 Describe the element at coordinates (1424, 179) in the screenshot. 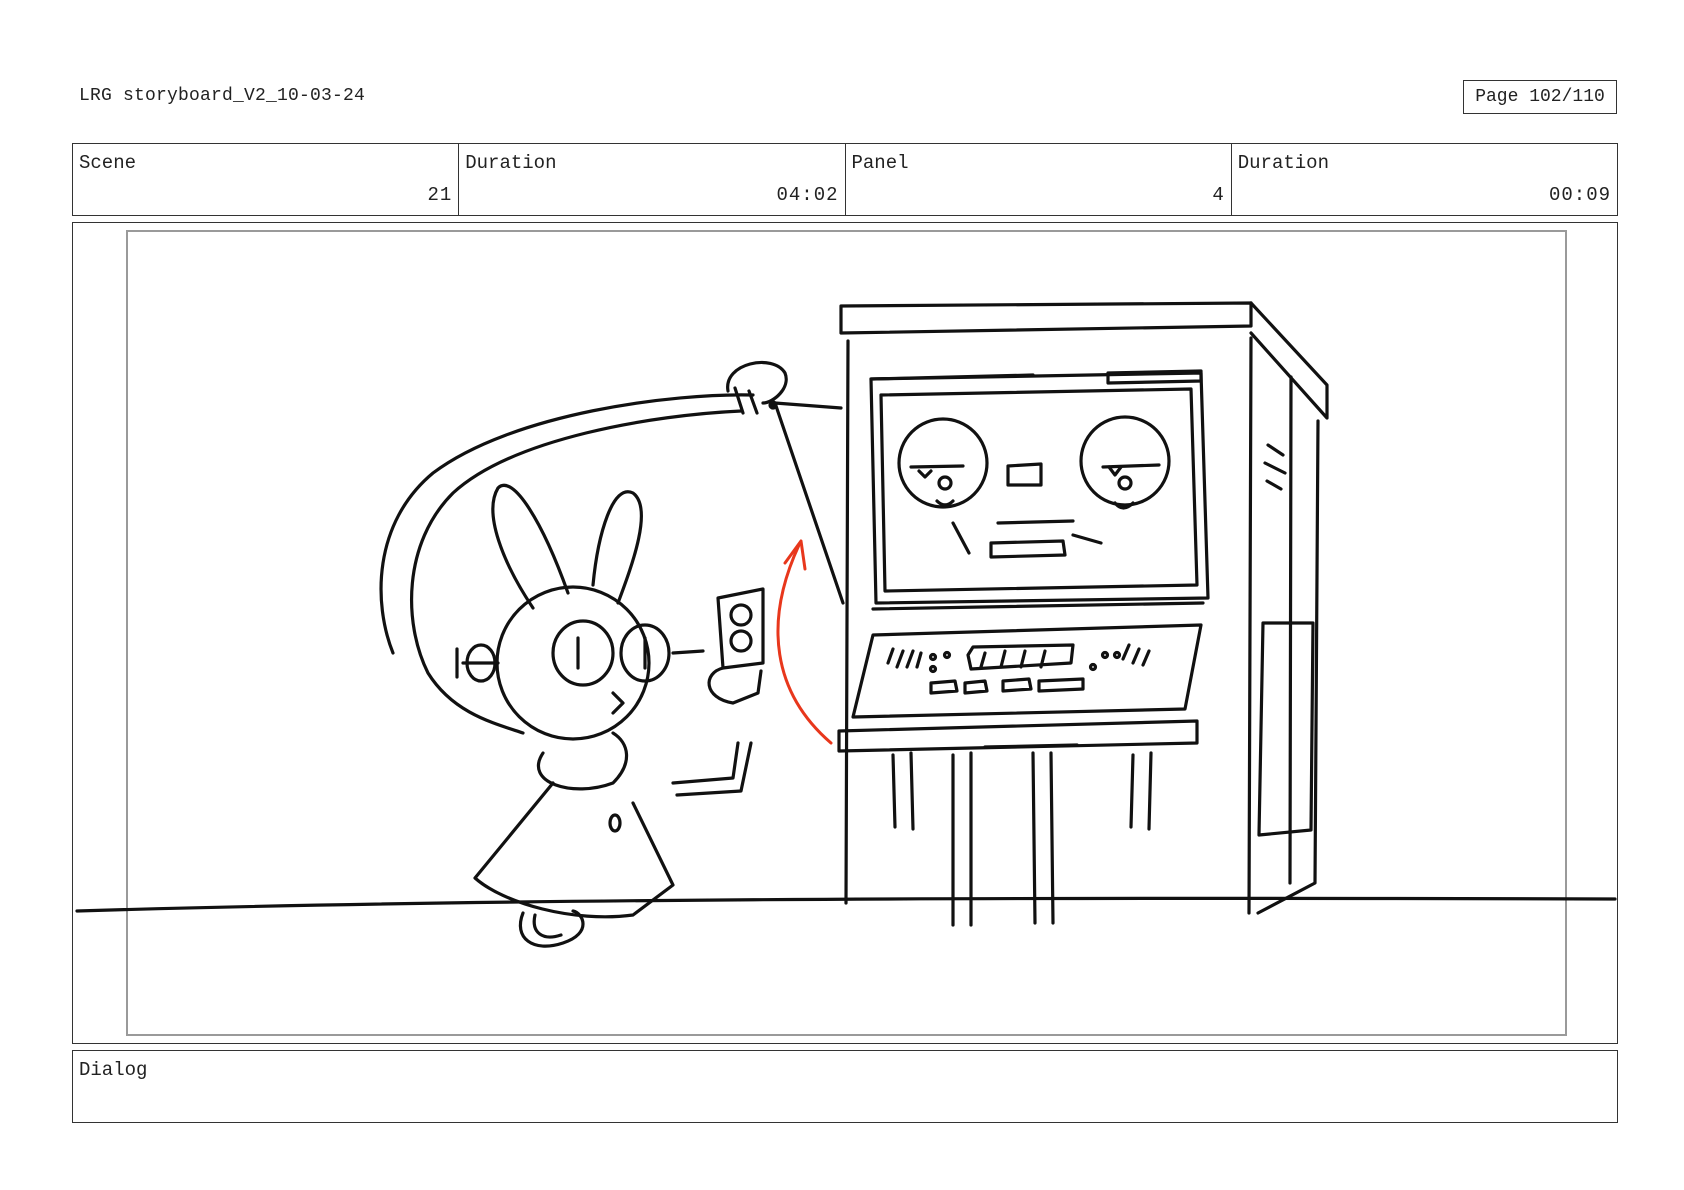

I see `panel-duration-cell: Duration 00:09` at that location.